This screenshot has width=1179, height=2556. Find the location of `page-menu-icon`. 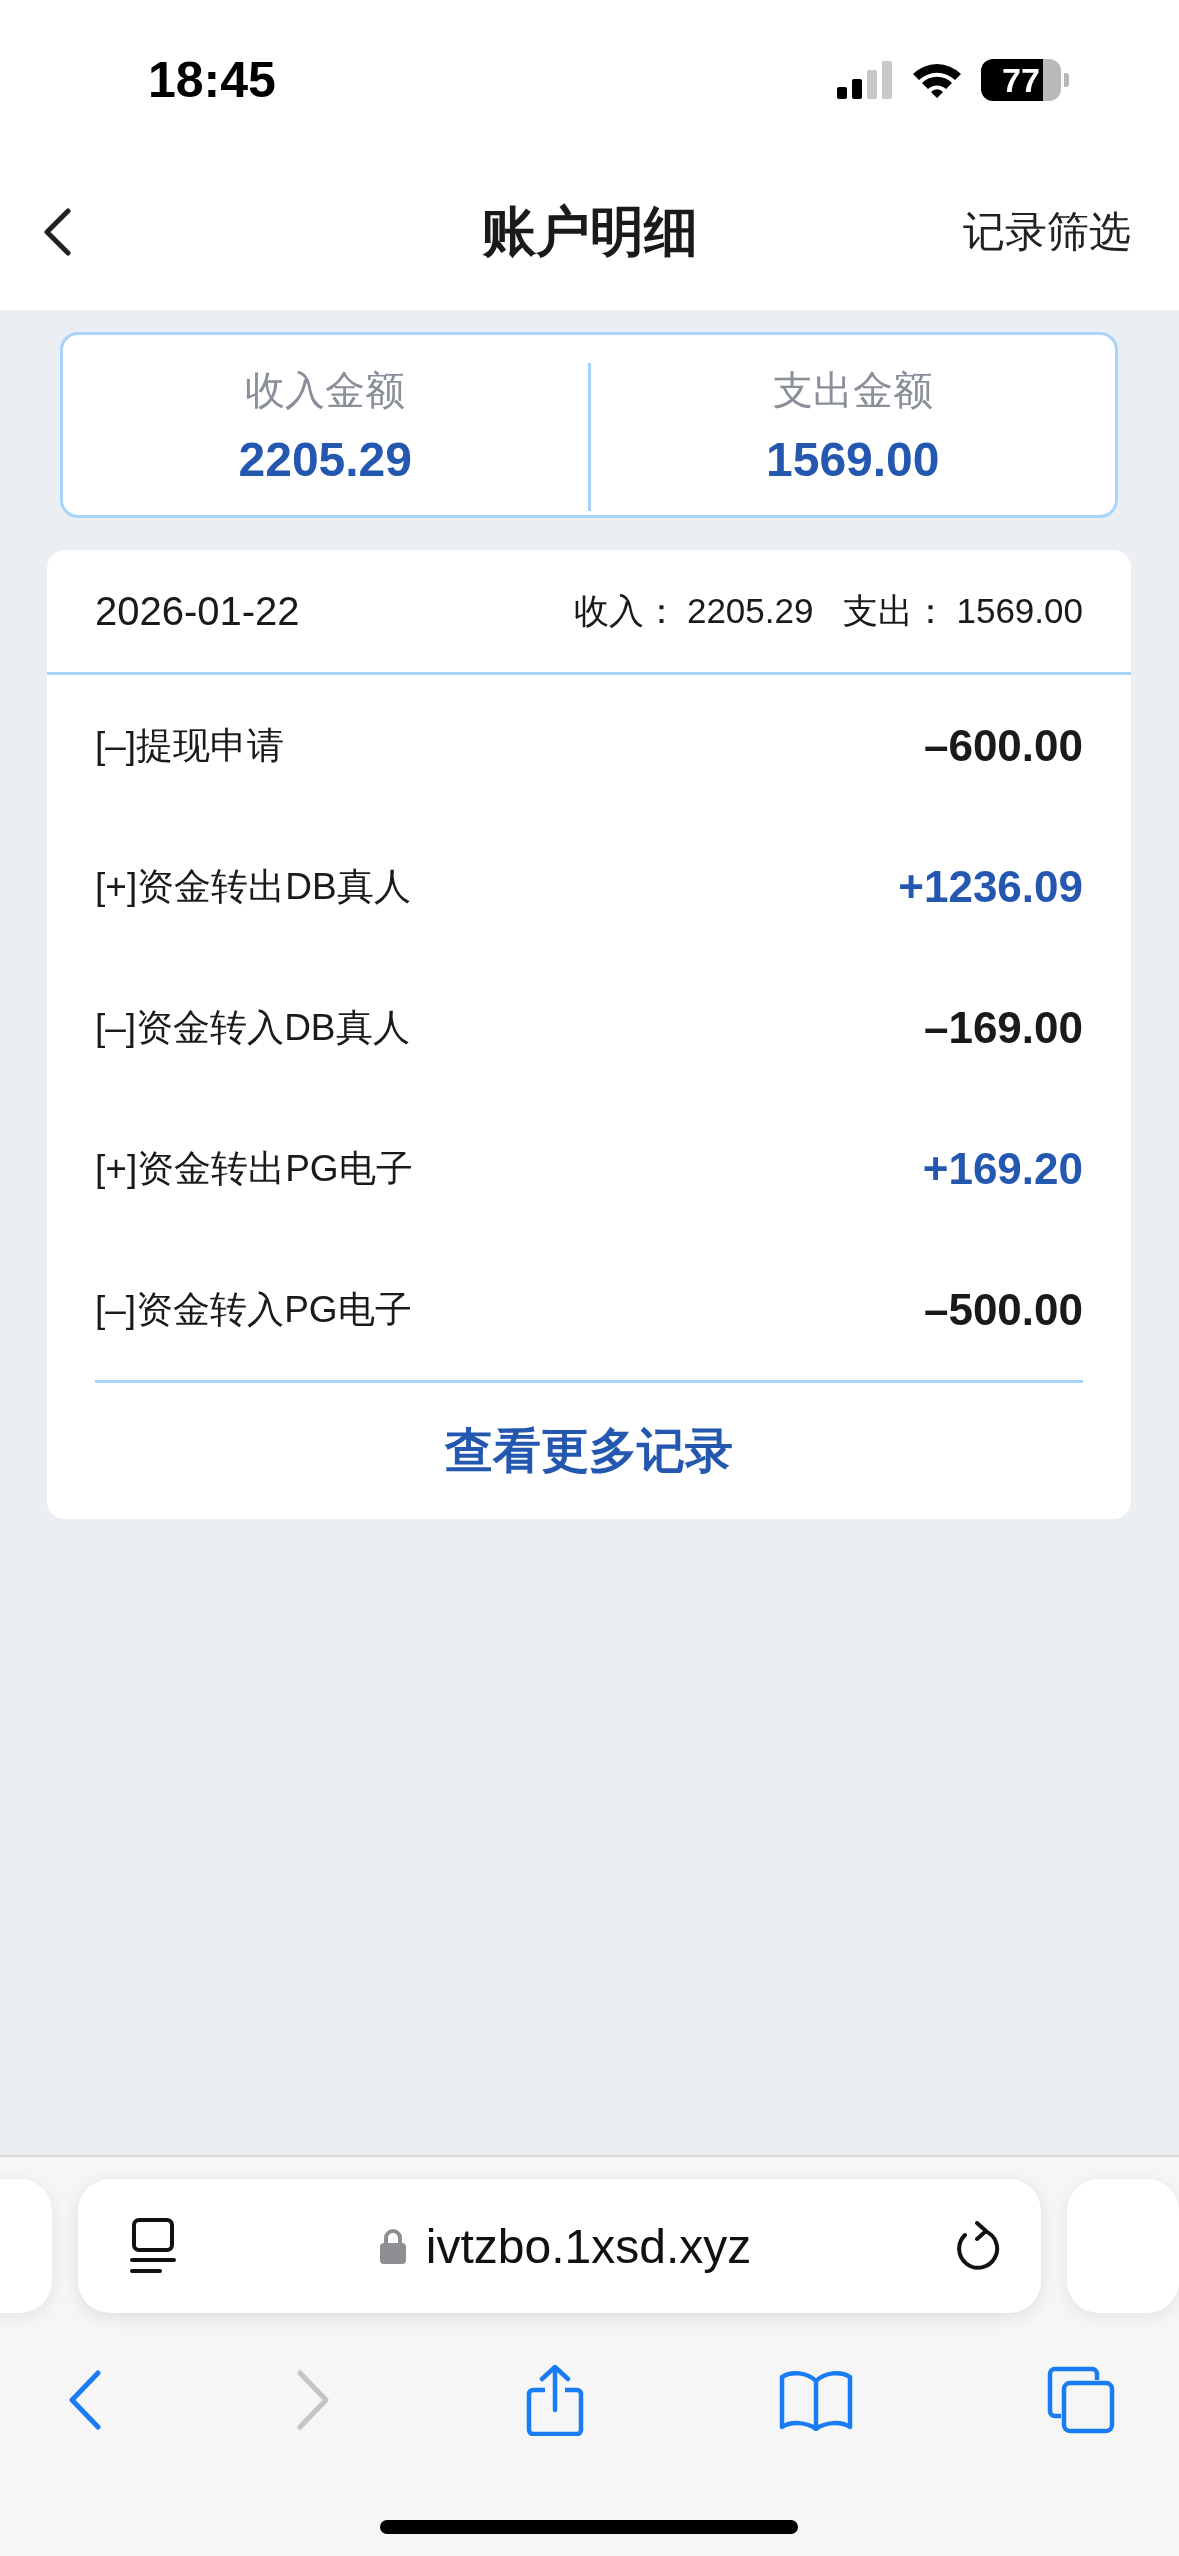

page-menu-icon is located at coordinates (152, 2246).